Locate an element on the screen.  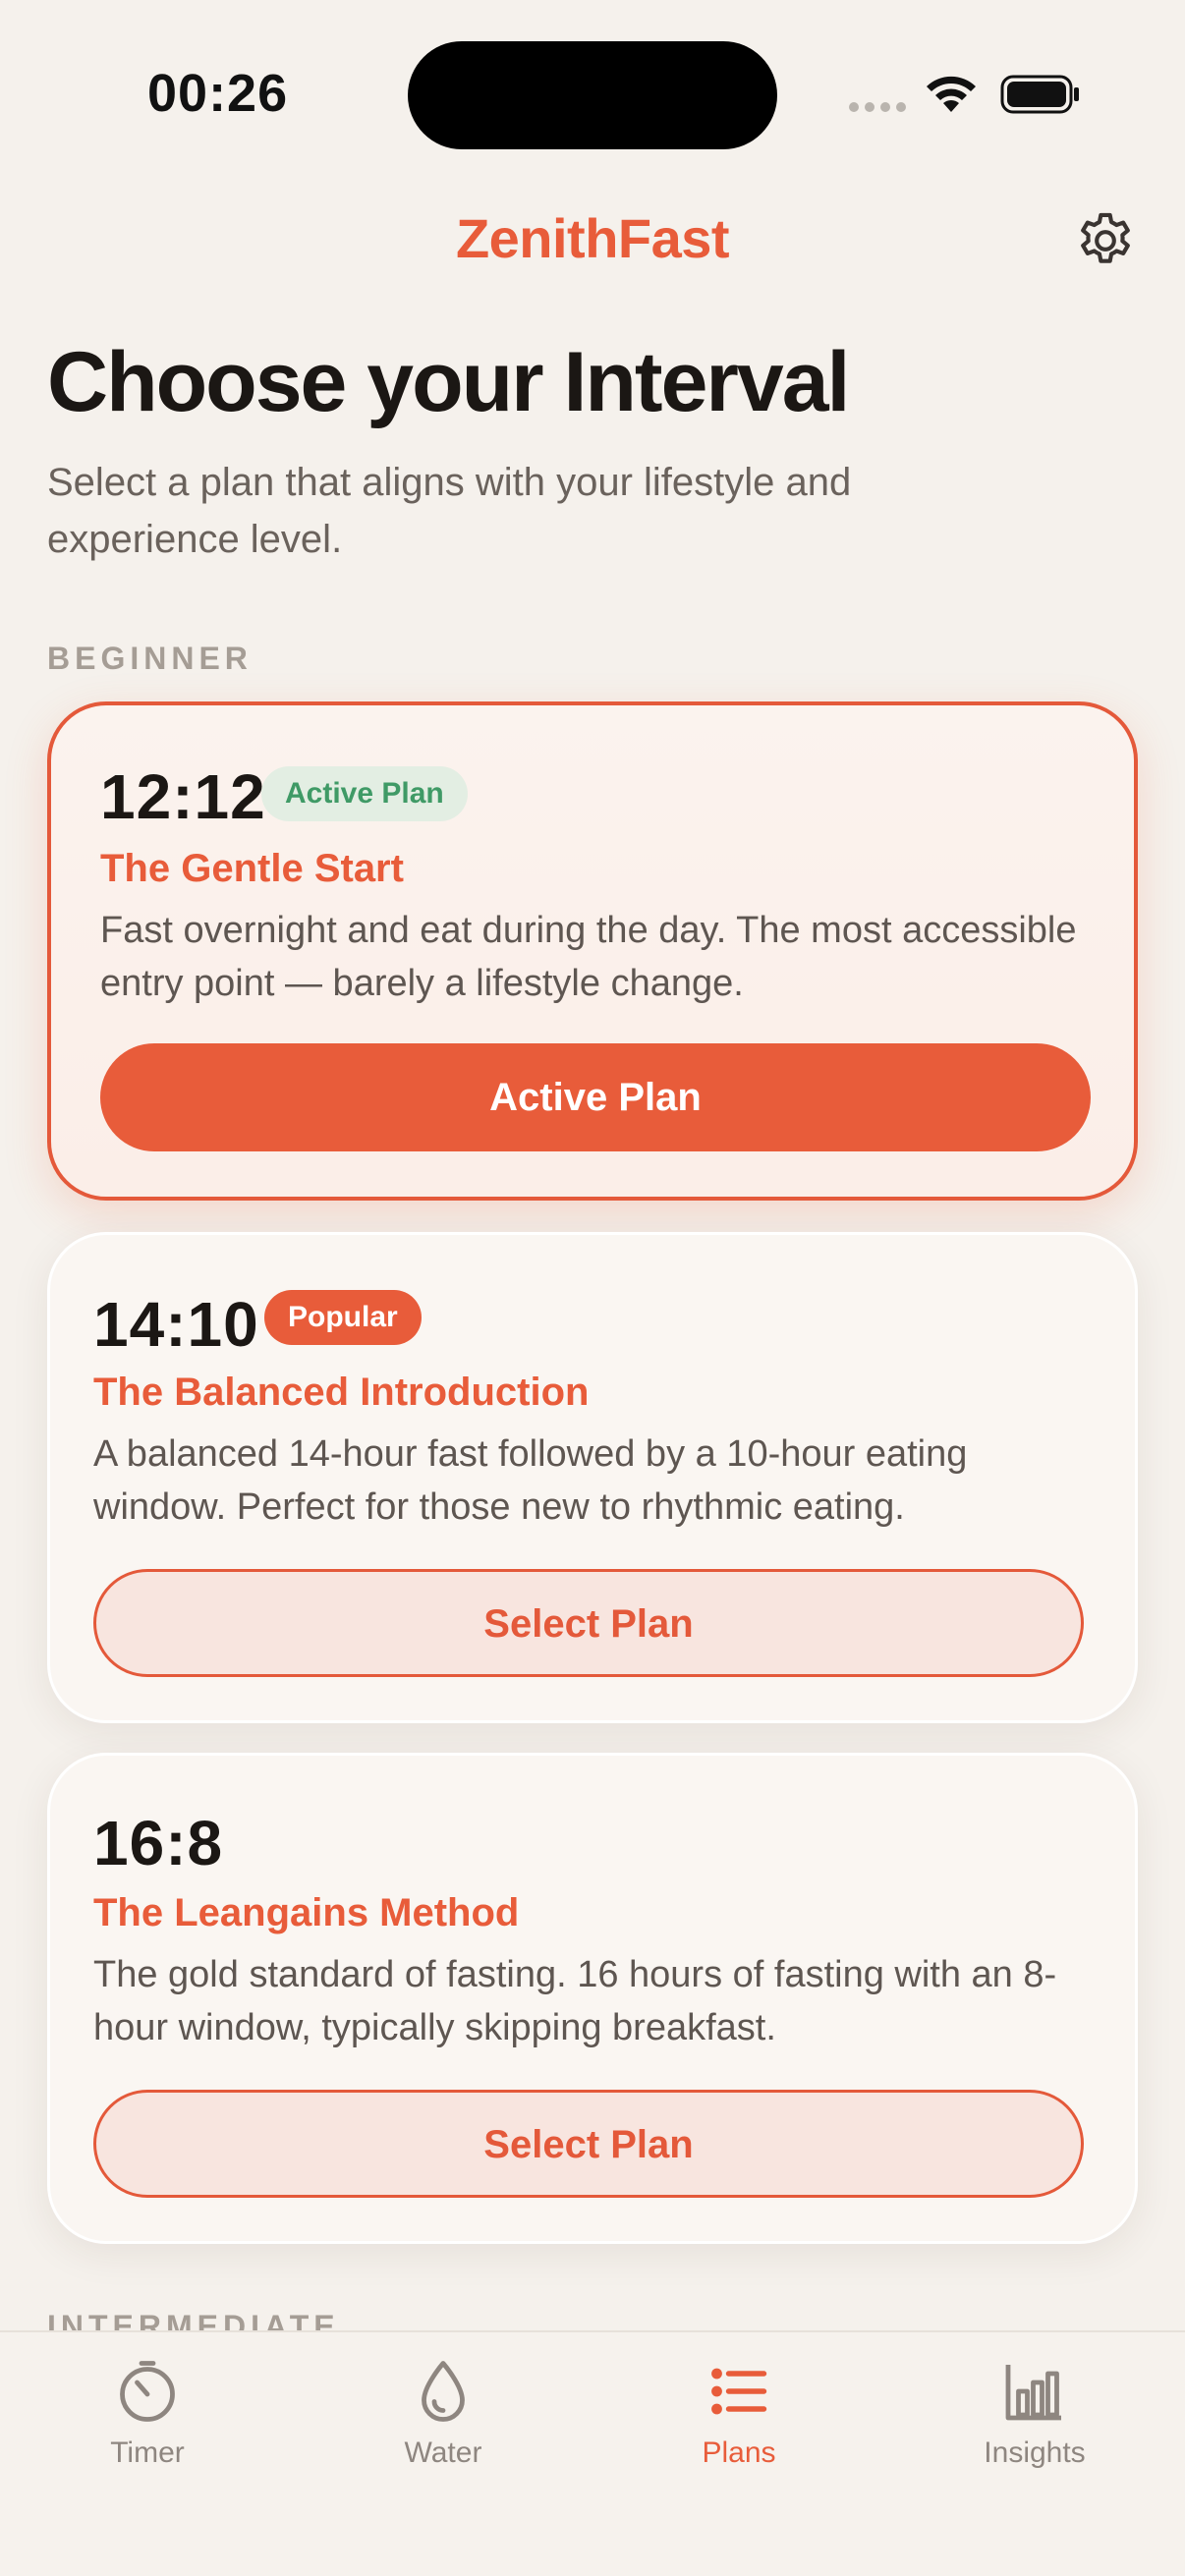
tab-plans-label: Plans is located at coordinates (739, 2452).